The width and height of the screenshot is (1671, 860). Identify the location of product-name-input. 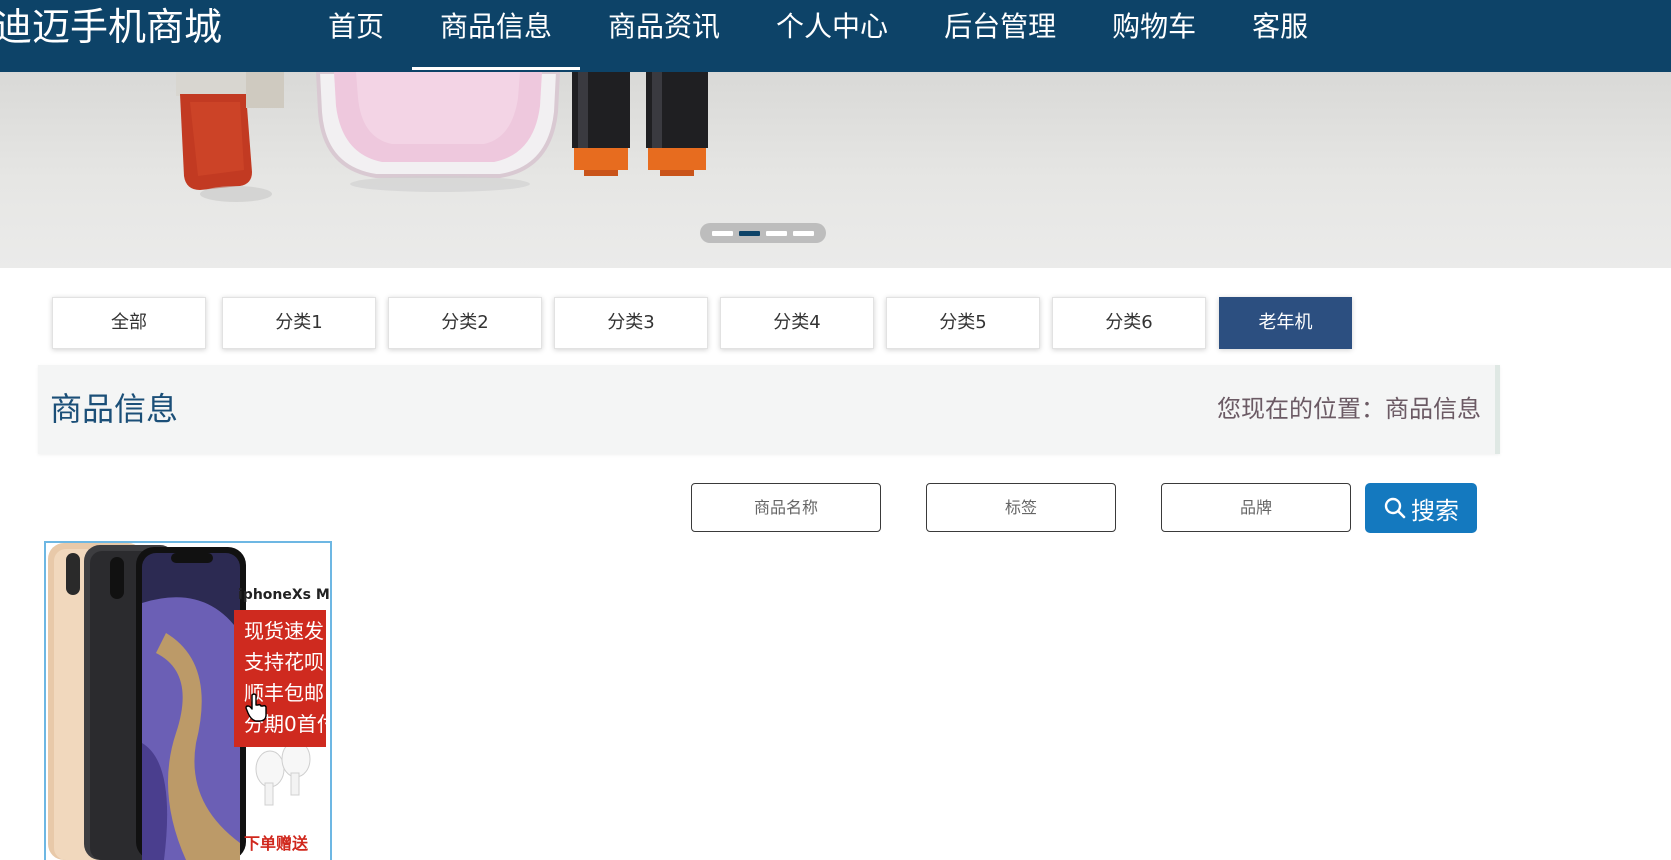
(786, 507).